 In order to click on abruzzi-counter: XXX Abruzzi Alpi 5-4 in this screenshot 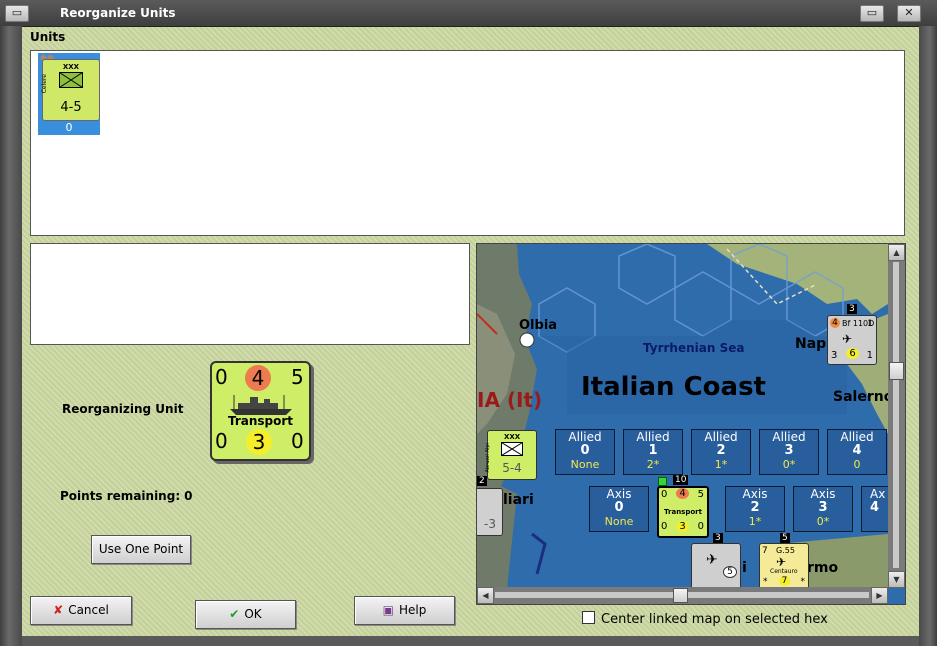, I will do `click(511, 455)`.